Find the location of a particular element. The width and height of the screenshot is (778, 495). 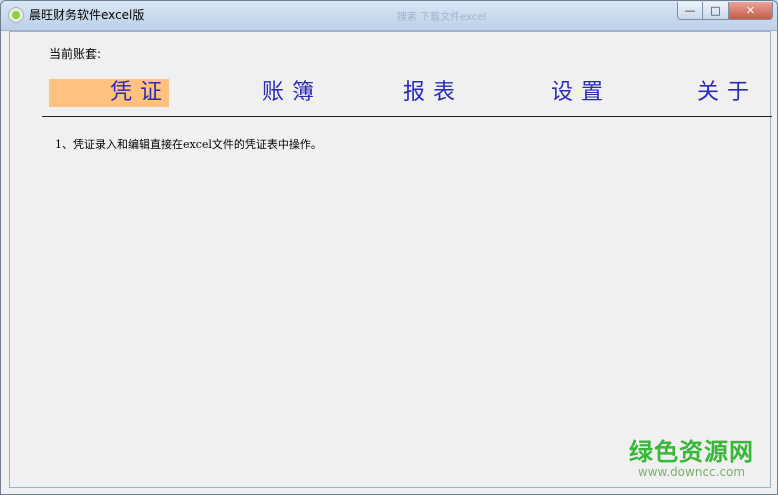

minimize-button: — is located at coordinates (690, 11).